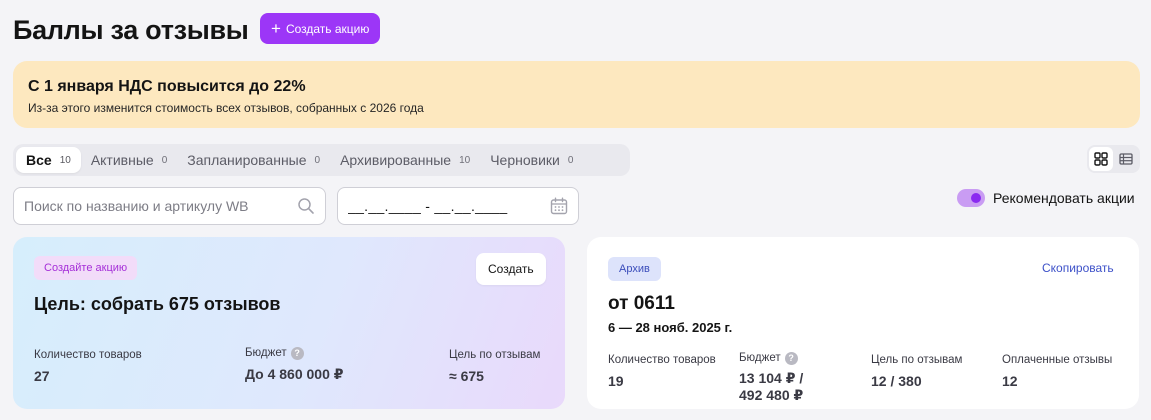 The image size is (1151, 420). I want to click on tab-scheduled: Запланированные 0, so click(253, 160).